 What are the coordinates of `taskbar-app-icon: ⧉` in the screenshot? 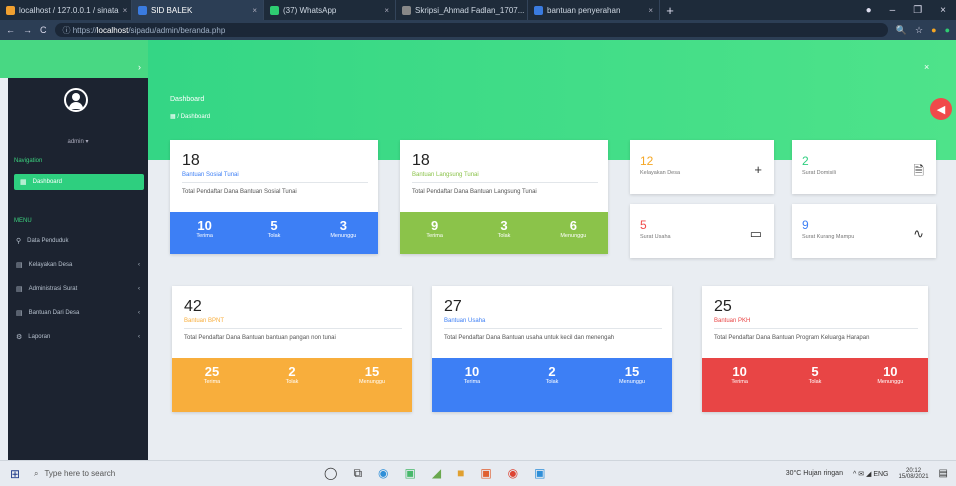 It's located at (357, 473).